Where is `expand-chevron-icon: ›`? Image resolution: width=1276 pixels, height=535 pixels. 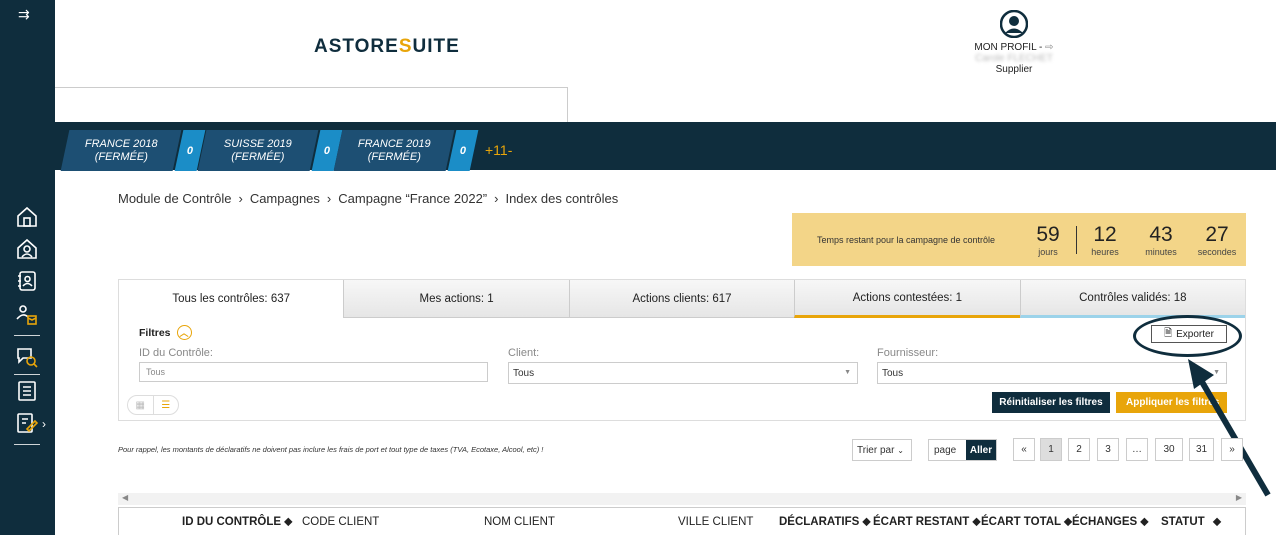
expand-chevron-icon: › is located at coordinates (44, 424).